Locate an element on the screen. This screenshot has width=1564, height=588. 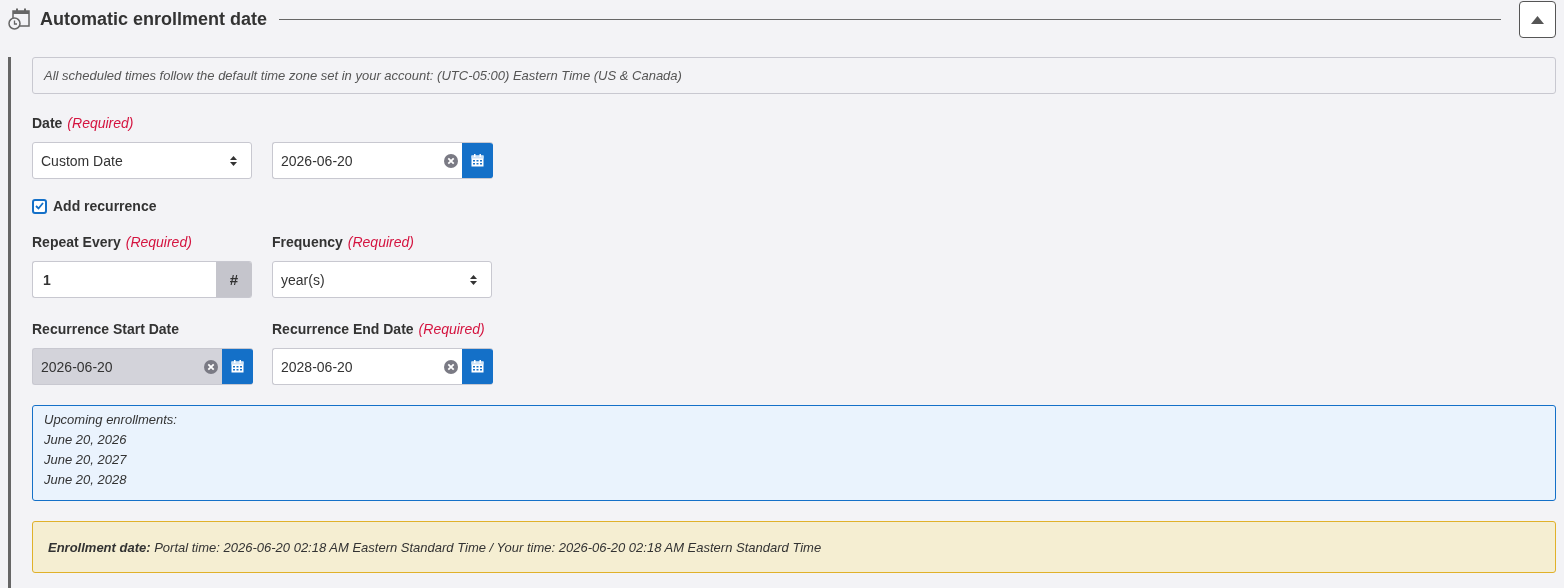
dropdown: year(s) is located at coordinates (382, 279).